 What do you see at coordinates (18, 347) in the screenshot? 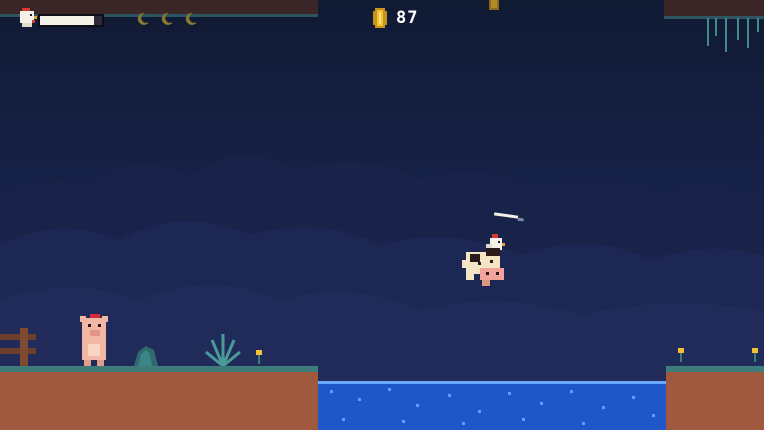
I see `wooden-fence` at bounding box center [18, 347].